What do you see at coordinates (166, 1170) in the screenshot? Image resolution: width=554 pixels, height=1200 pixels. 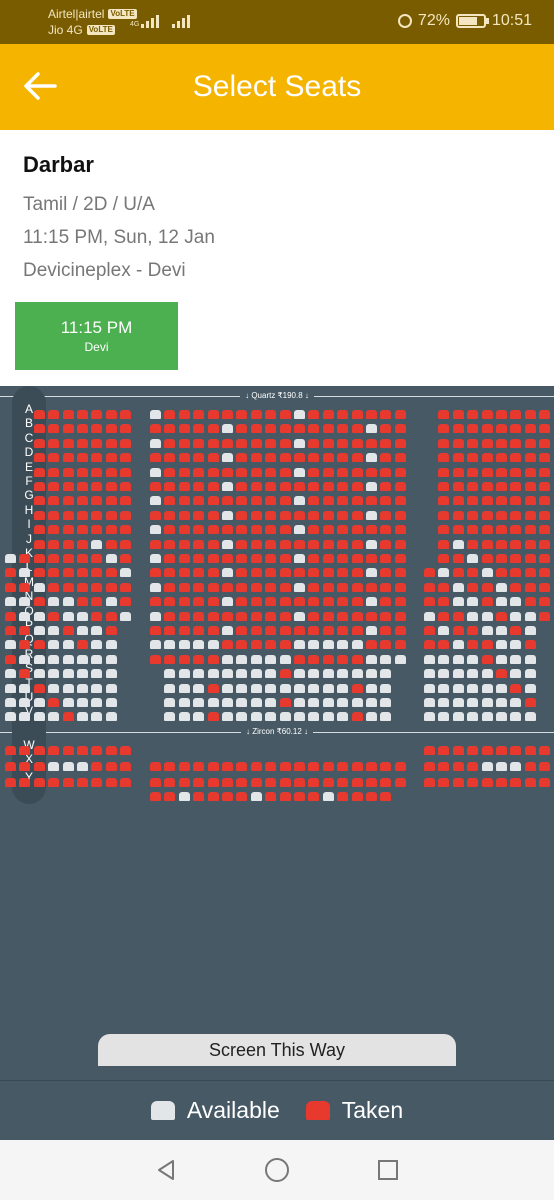 I see `nav-back-button` at bounding box center [166, 1170].